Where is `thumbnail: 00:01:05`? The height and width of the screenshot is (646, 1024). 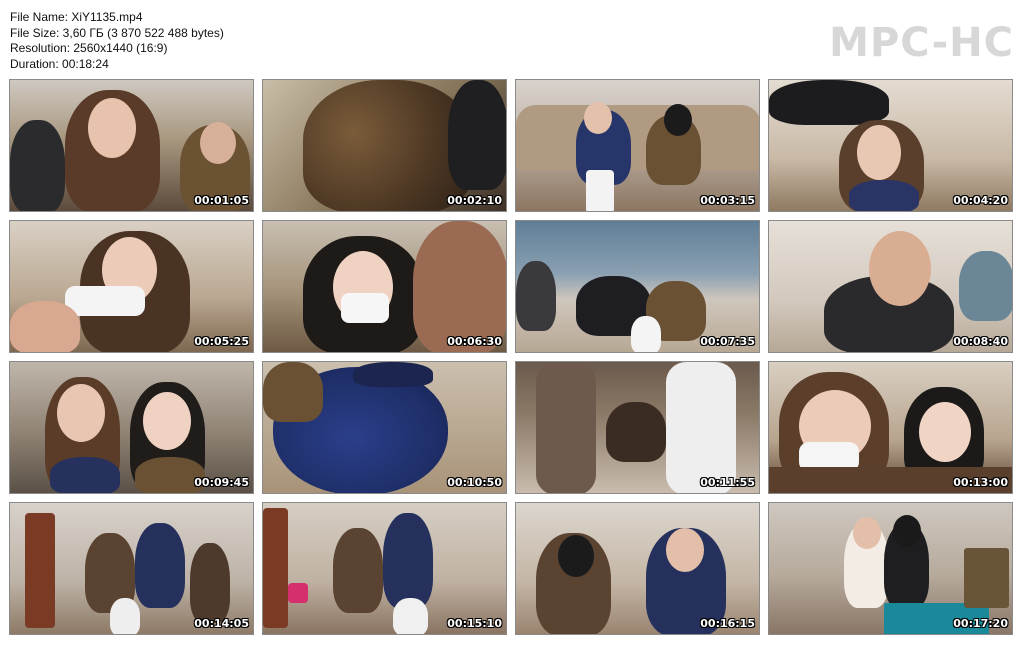
thumbnail: 00:01:05 is located at coordinates (131, 145).